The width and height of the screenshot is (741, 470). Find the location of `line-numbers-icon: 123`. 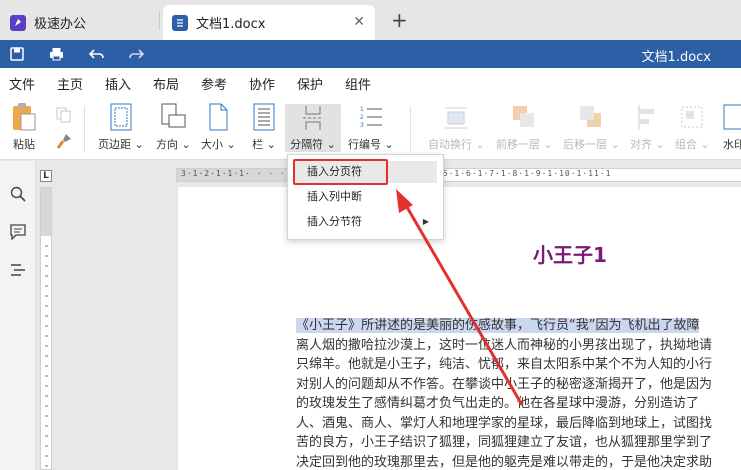

line-numbers-icon: 123 is located at coordinates (371, 117).